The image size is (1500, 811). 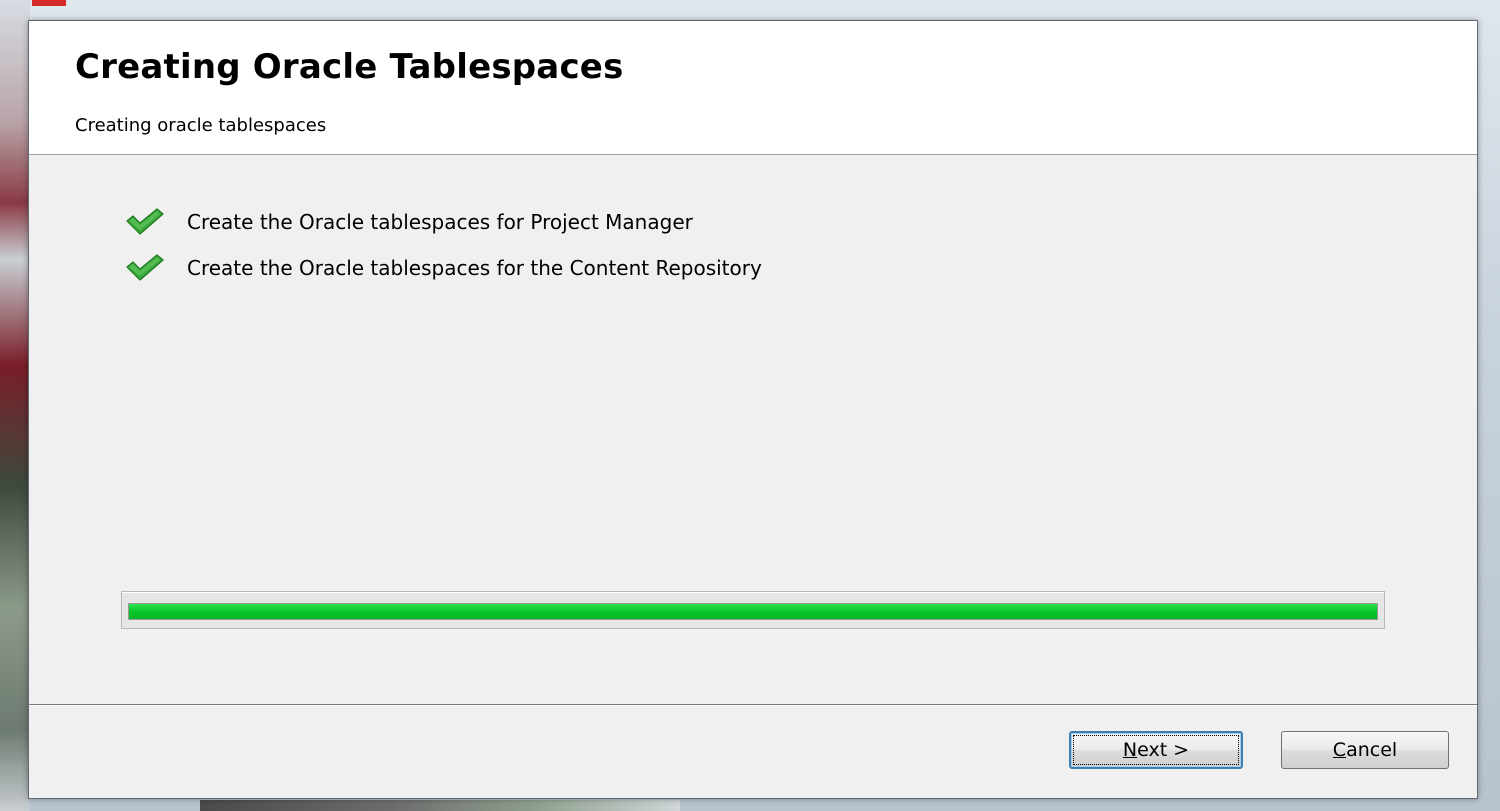 I want to click on taskbar-fragment, so click(x=440, y=805).